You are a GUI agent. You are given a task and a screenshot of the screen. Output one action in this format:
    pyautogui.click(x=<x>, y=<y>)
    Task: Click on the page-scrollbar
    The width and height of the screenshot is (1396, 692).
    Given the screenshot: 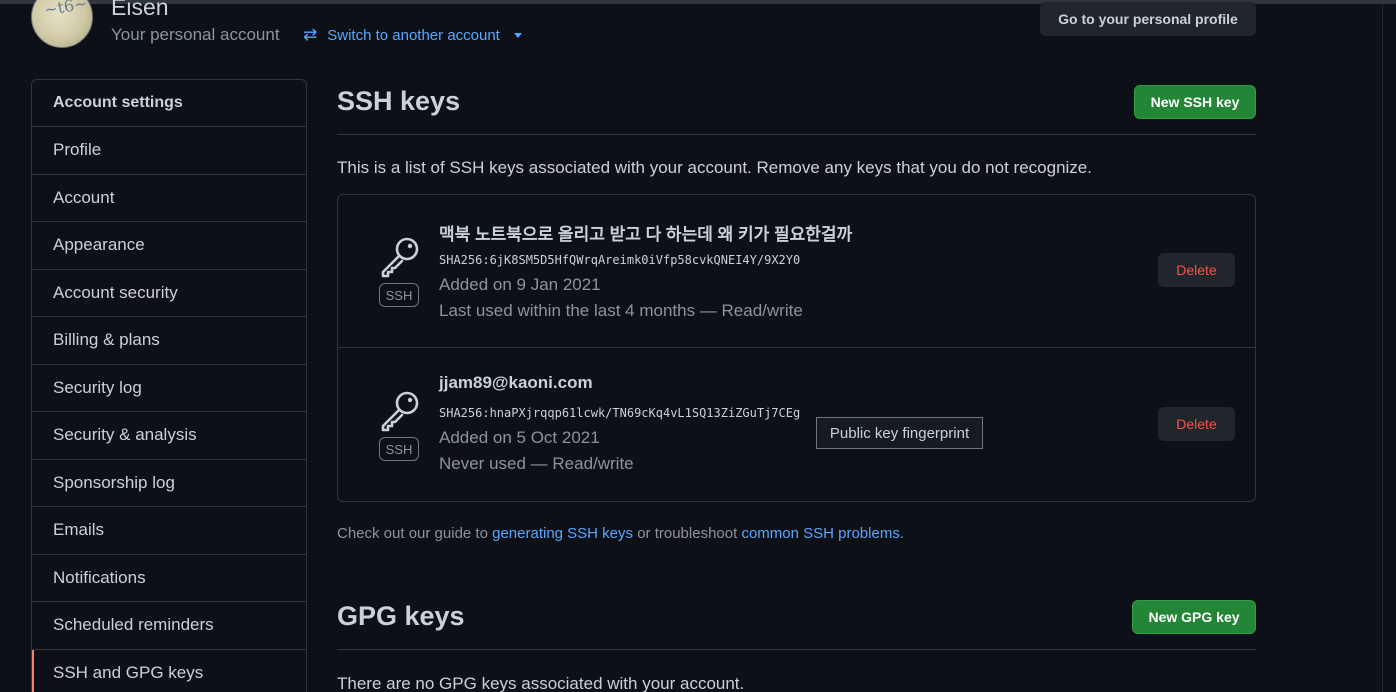 What is the action you would take?
    pyautogui.click(x=1389, y=348)
    